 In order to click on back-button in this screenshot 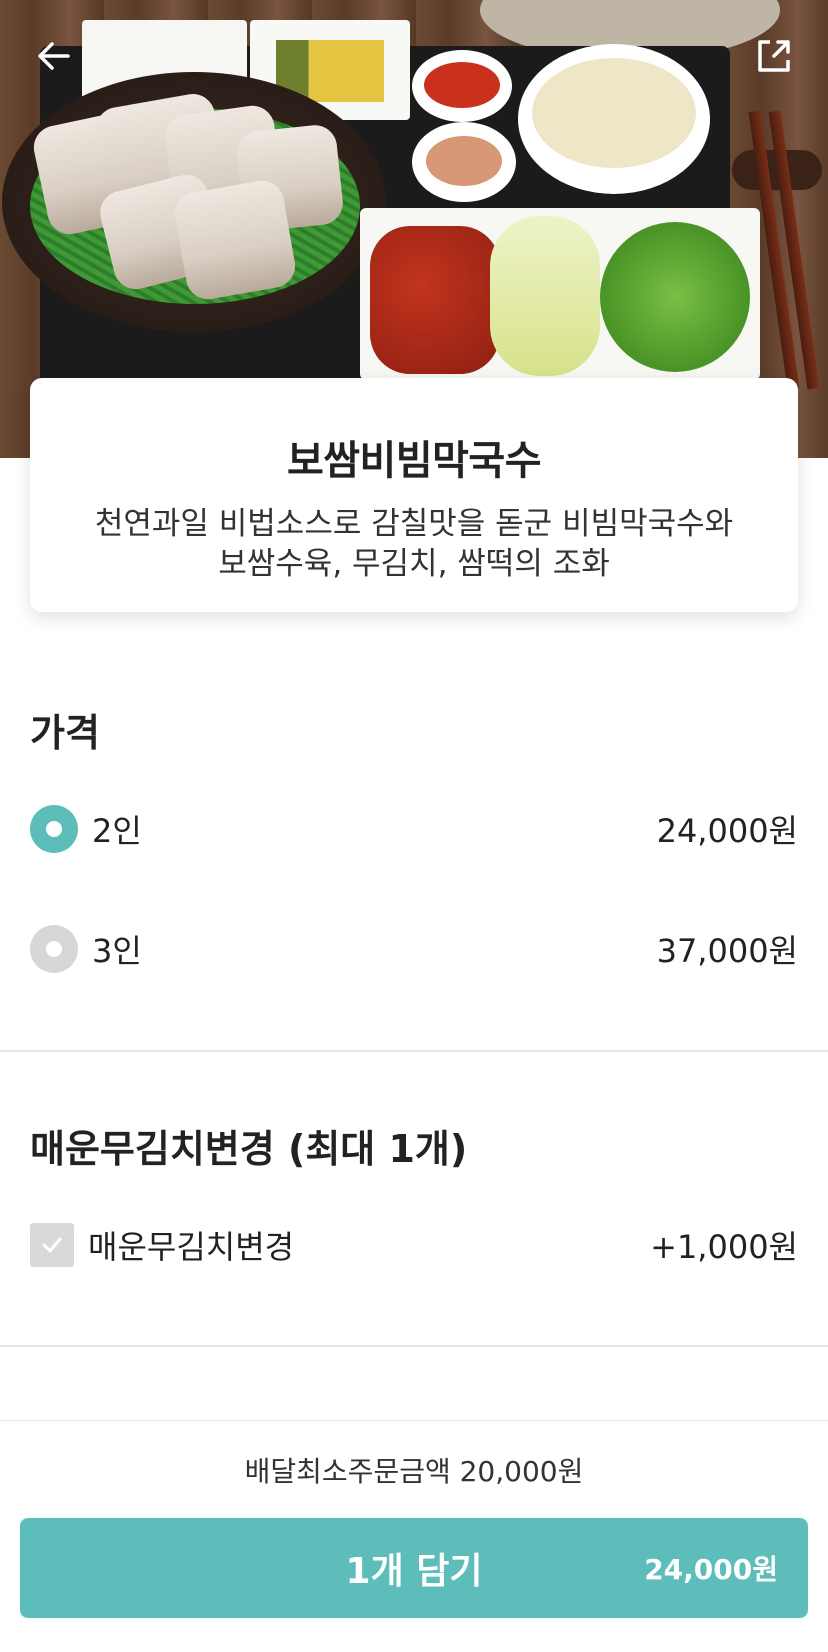, I will do `click(54, 56)`.